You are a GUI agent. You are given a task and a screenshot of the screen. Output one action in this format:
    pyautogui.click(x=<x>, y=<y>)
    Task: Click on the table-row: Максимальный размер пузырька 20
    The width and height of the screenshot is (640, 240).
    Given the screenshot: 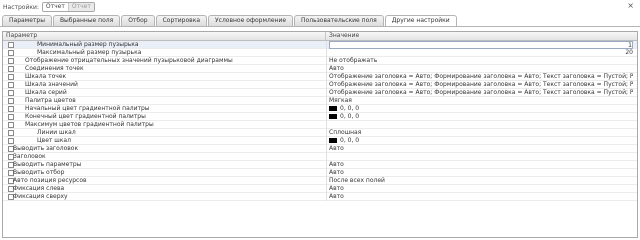 What is the action you would take?
    pyautogui.click(x=320, y=53)
    